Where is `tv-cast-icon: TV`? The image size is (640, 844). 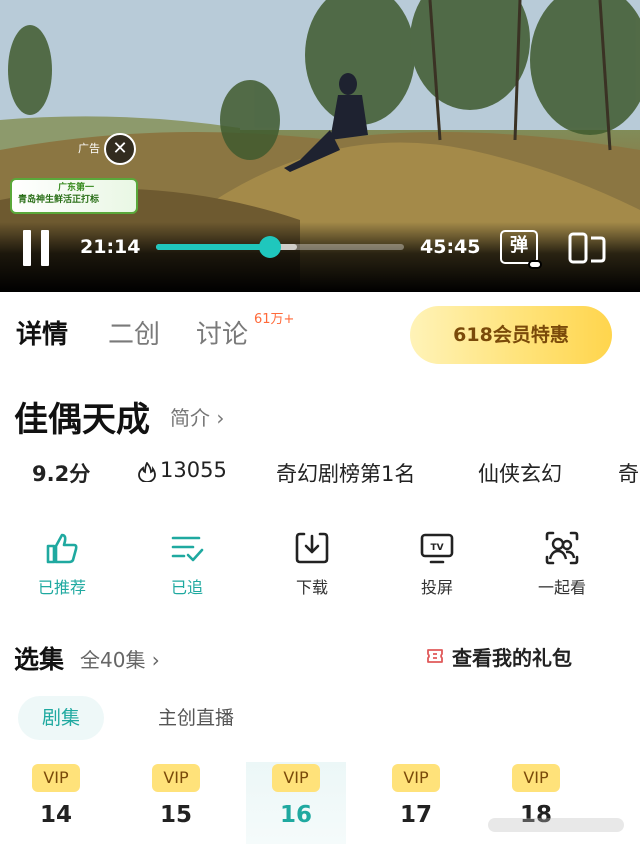 tv-cast-icon: TV is located at coordinates (437, 548).